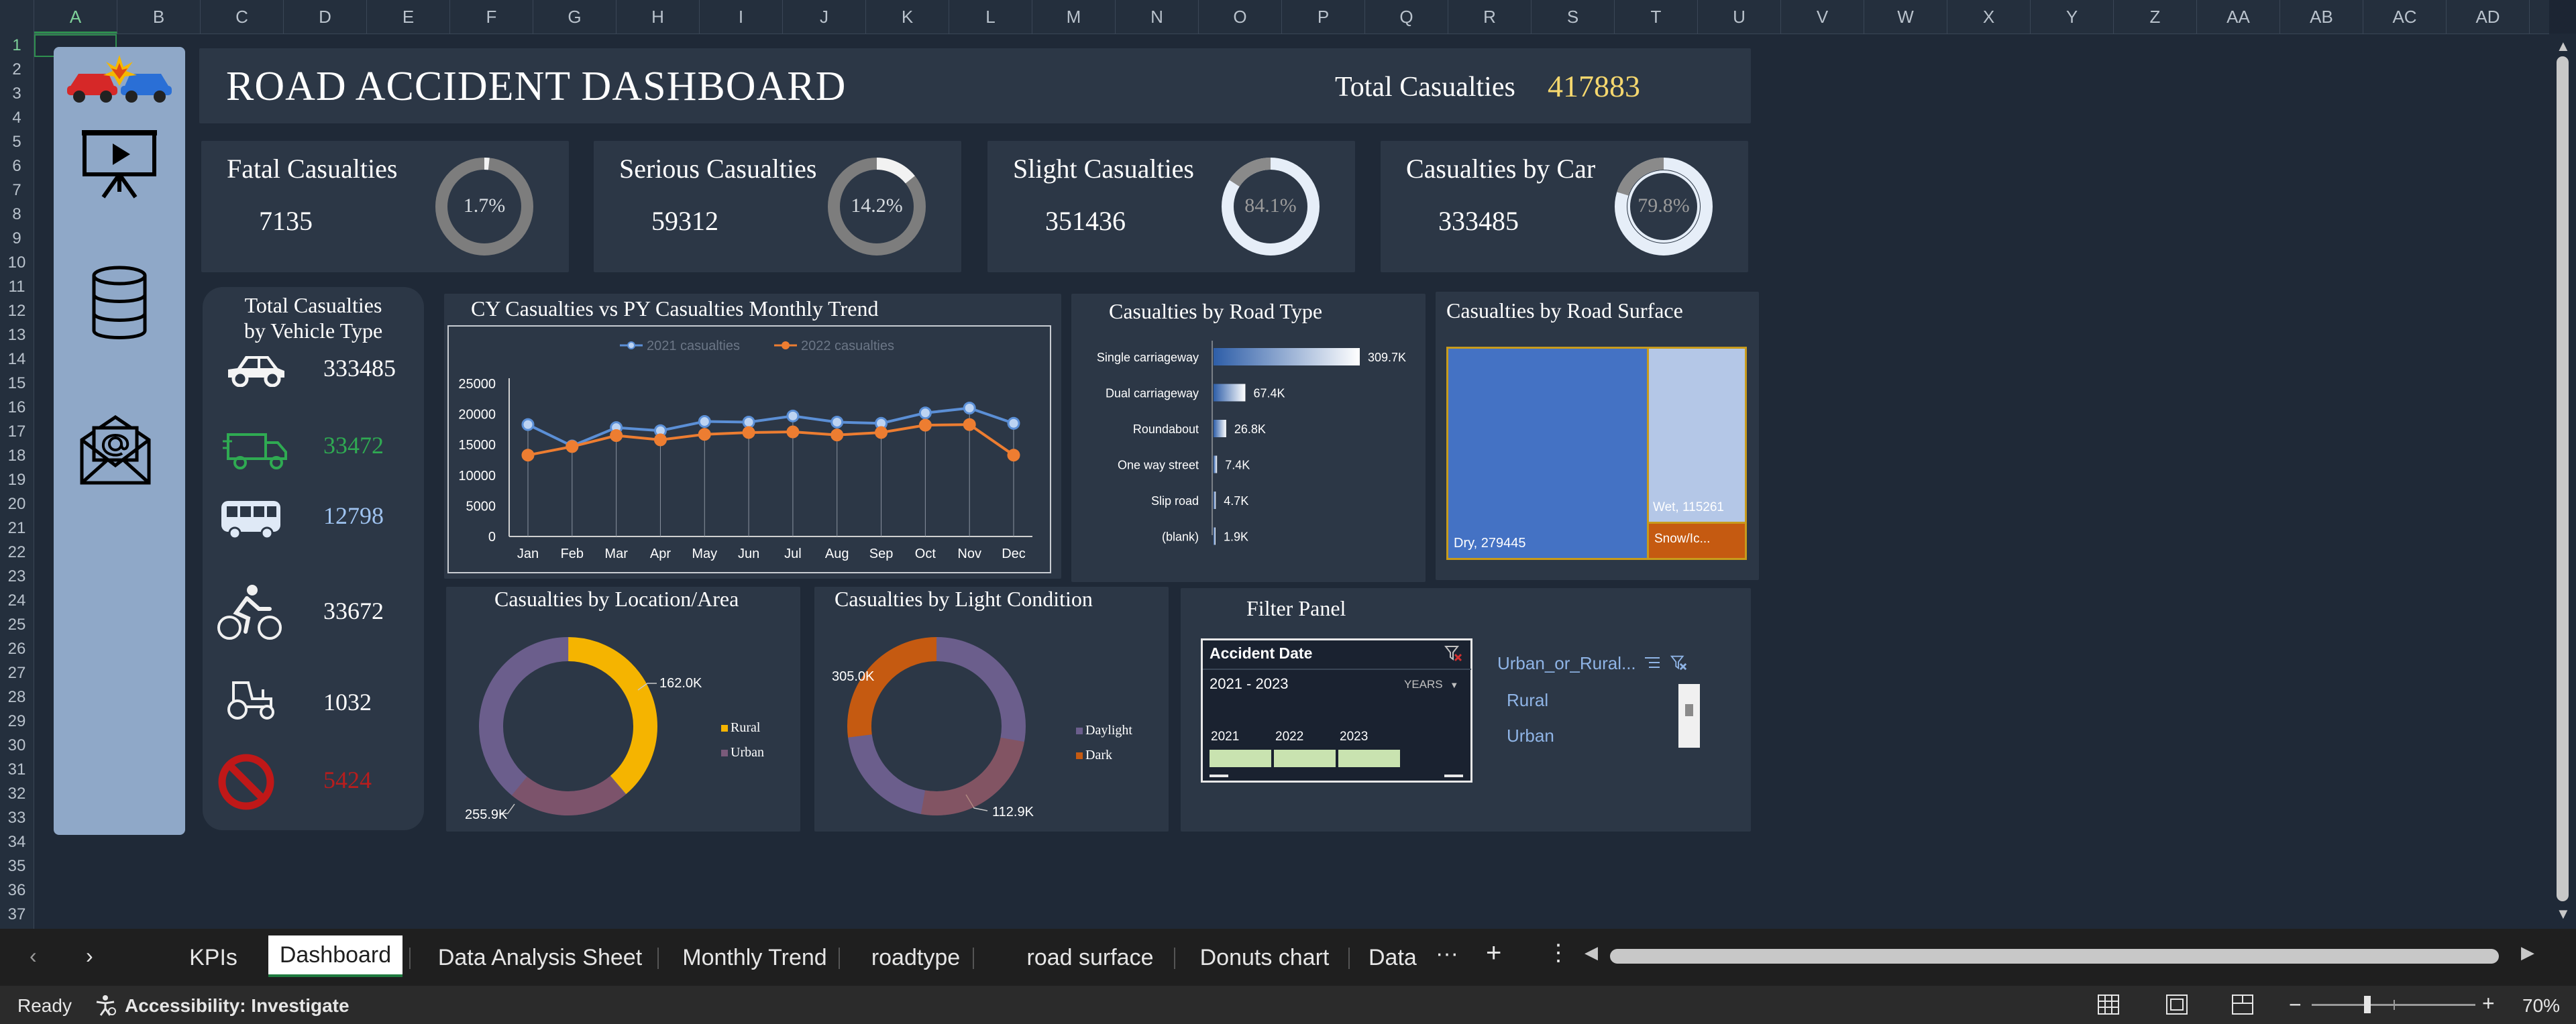 Image resolution: width=2576 pixels, height=1024 pixels. I want to click on column-header-U: U, so click(1739, 17).